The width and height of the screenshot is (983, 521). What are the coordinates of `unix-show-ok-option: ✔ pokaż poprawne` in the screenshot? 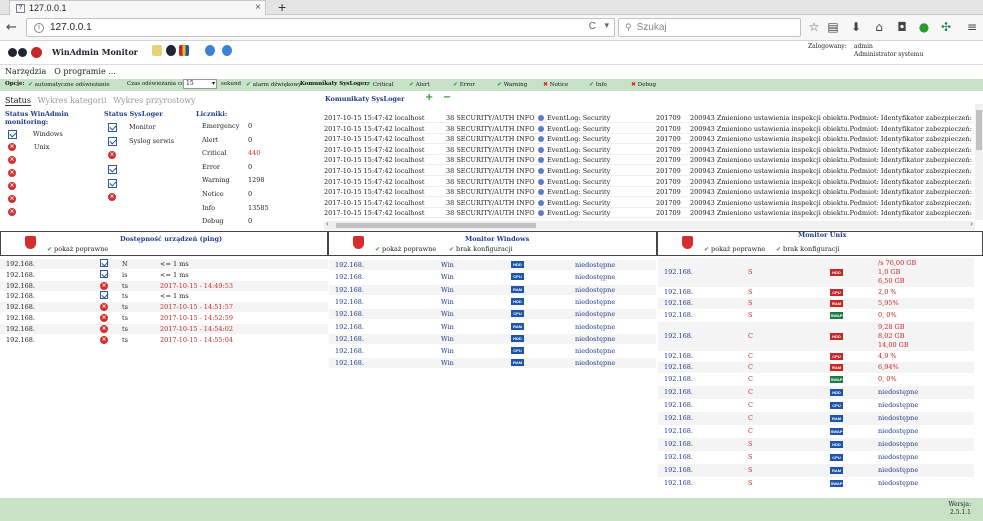 It's located at (734, 249).